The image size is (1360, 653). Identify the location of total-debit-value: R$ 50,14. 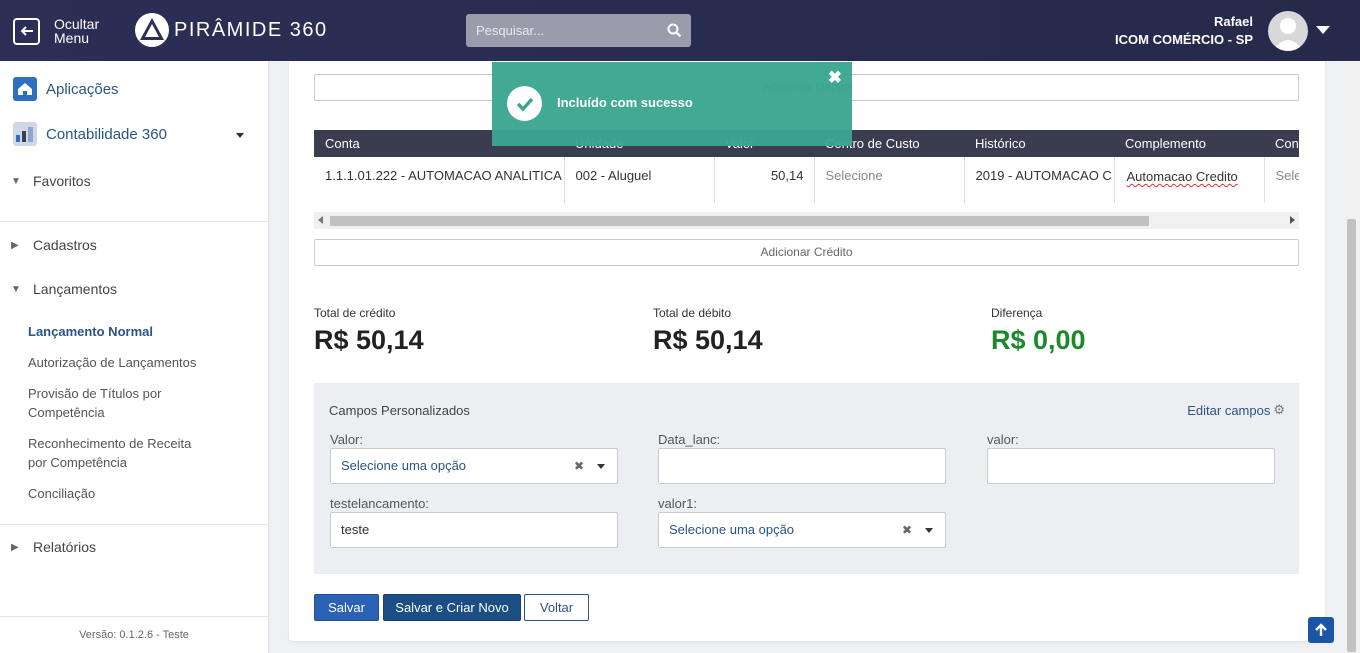
(708, 340).